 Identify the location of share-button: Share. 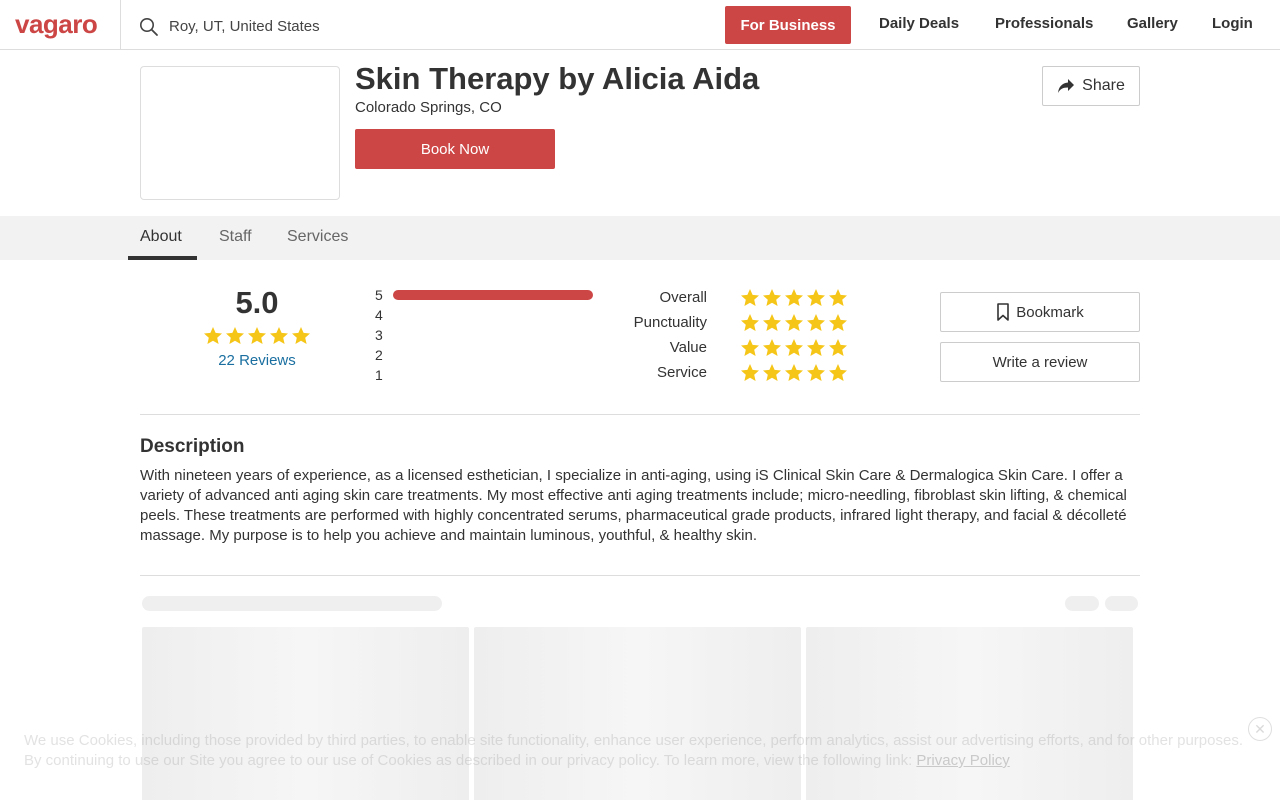
(1091, 86).